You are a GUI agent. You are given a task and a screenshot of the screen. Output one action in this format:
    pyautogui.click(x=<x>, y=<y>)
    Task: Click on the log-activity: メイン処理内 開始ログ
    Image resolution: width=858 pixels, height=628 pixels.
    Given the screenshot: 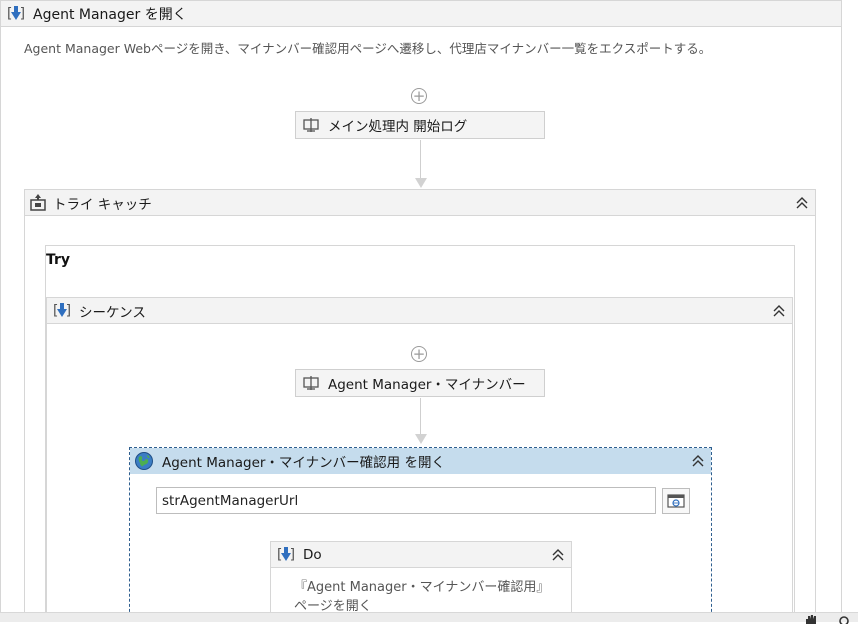 What is the action you would take?
    pyautogui.click(x=420, y=125)
    